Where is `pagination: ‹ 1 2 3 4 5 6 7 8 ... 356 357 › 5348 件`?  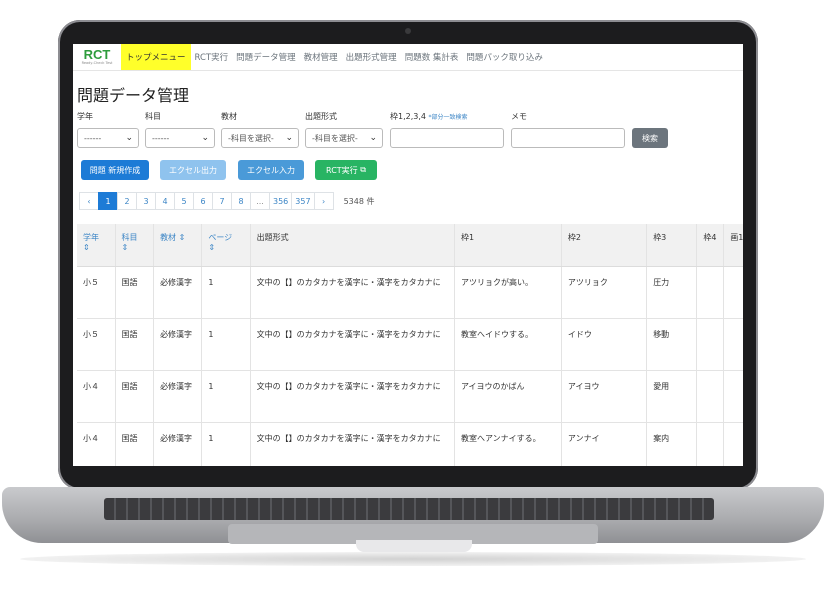
pagination: ‹ 1 2 3 4 5 6 7 8 ... 356 357 › 5348 件 is located at coordinates (227, 201).